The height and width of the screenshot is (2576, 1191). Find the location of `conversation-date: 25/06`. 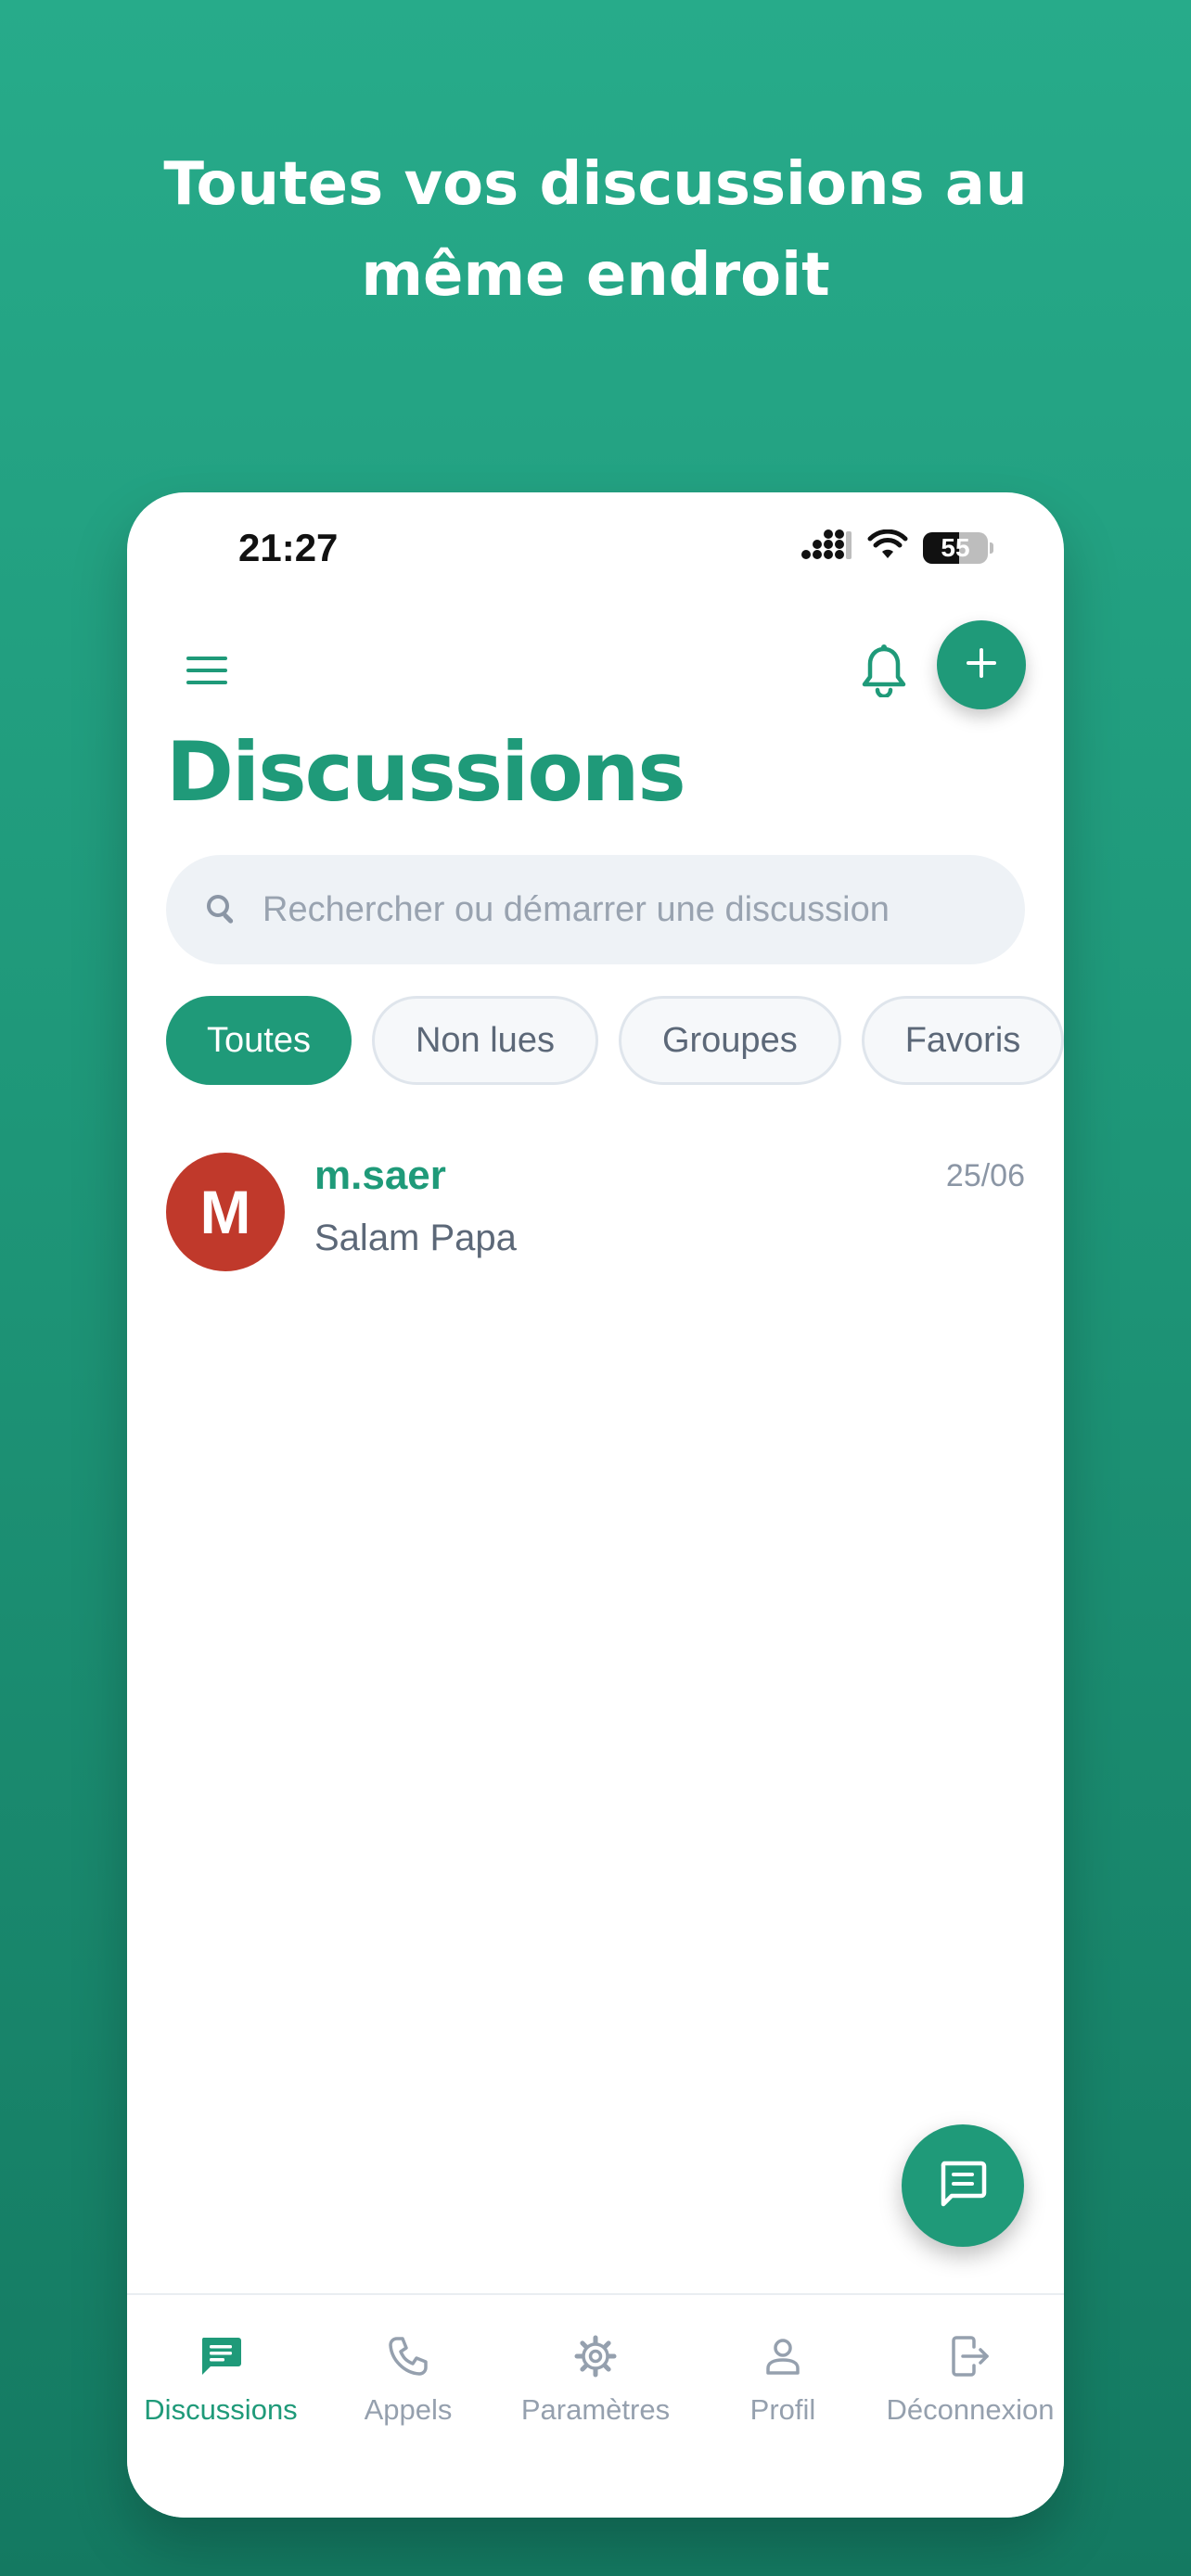

conversation-date: 25/06 is located at coordinates (985, 1176).